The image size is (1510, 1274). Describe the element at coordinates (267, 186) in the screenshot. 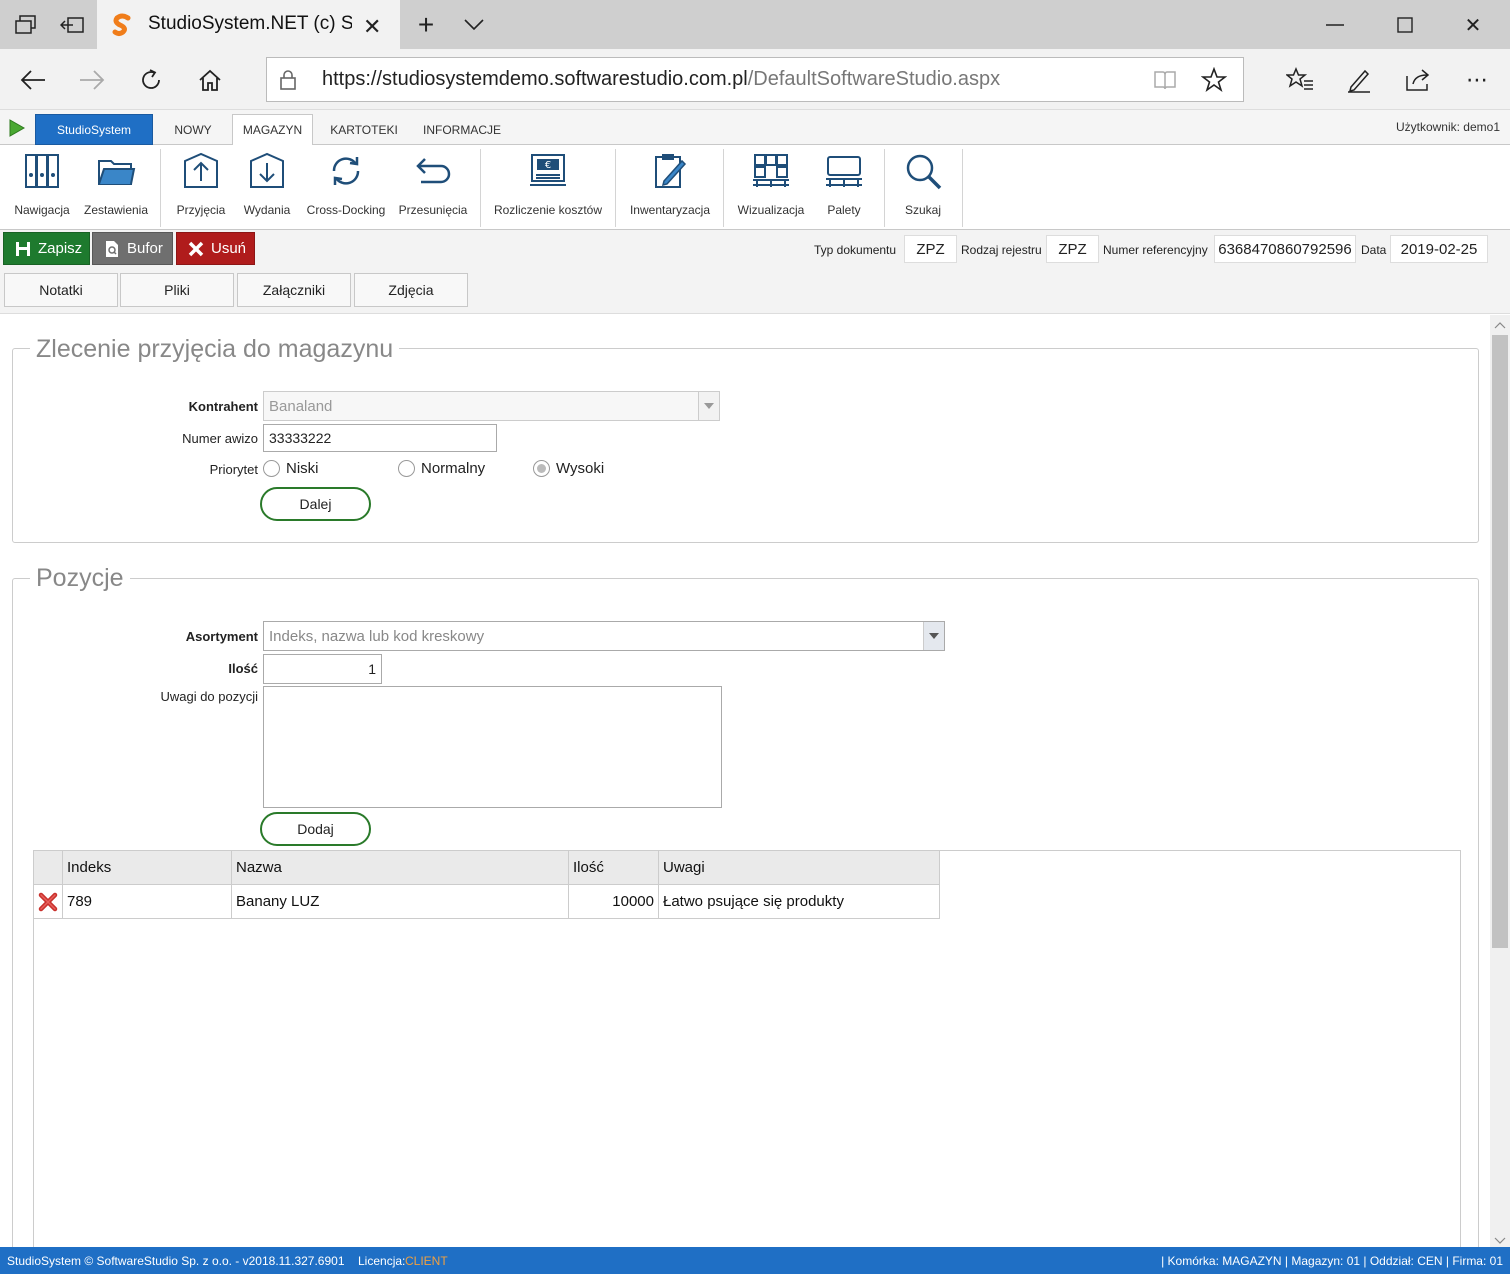

I see `wydania-button: Wydania` at that location.